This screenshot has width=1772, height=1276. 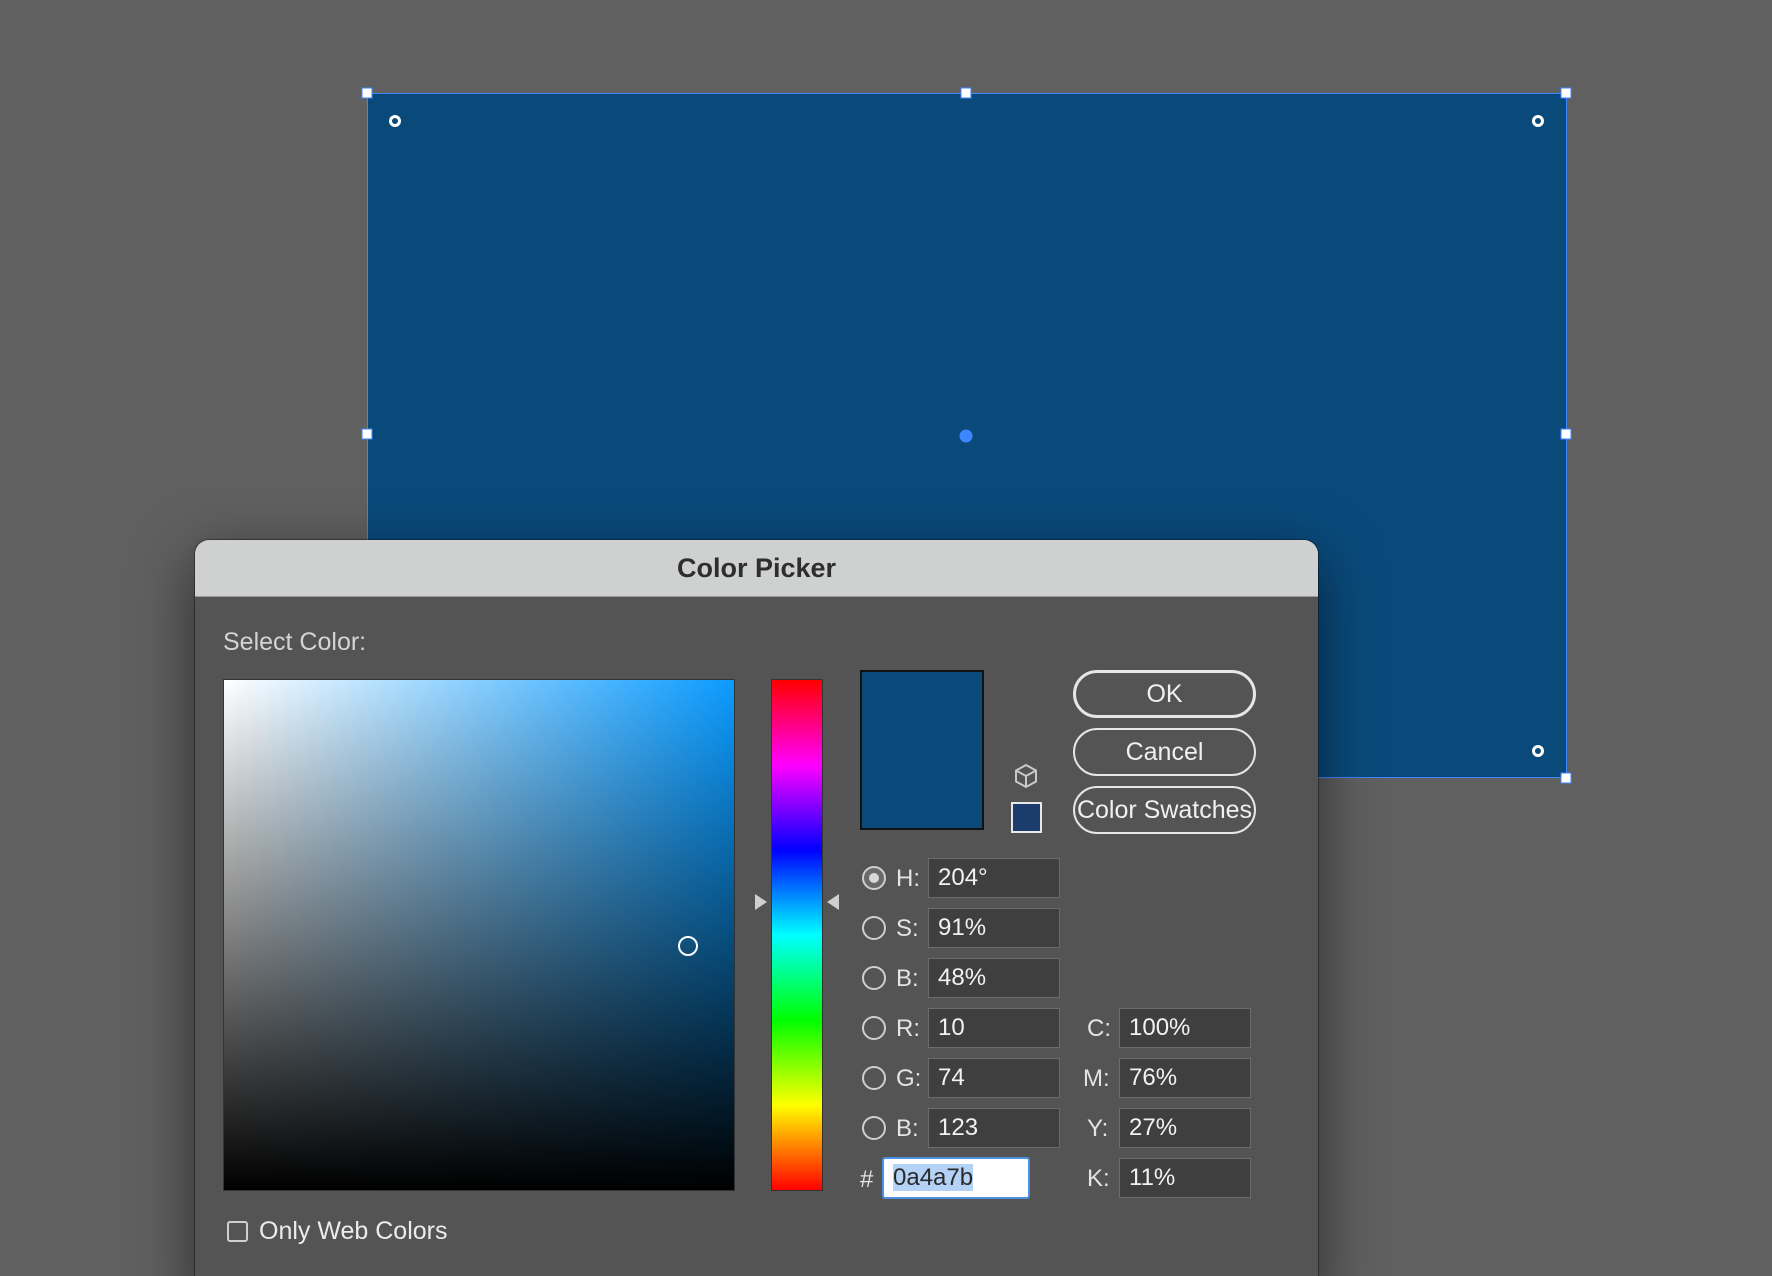 What do you see at coordinates (874, 1028) in the screenshot?
I see `red-radio` at bounding box center [874, 1028].